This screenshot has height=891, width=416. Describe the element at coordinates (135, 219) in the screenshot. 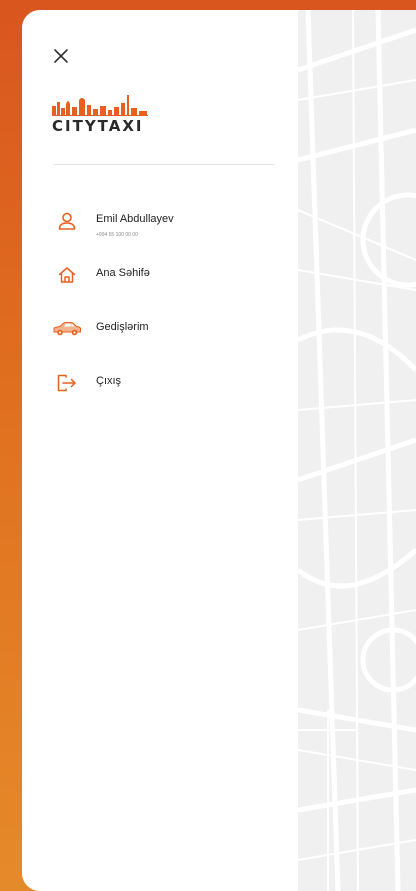

I see `user-name: Emil Abdullayev` at that location.